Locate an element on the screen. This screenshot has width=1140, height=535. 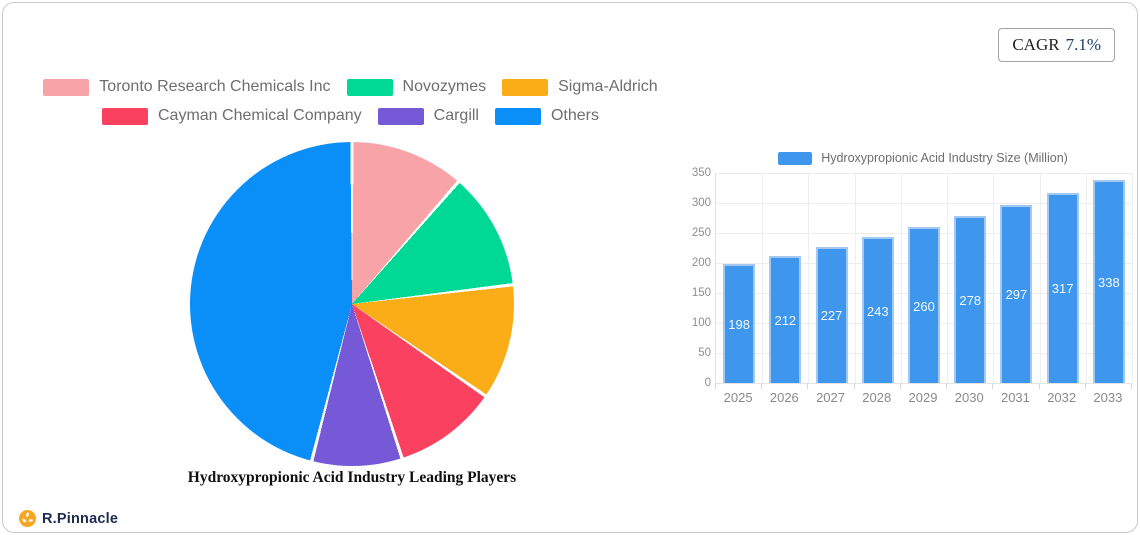
bar-2031: 297 is located at coordinates (1016, 293).